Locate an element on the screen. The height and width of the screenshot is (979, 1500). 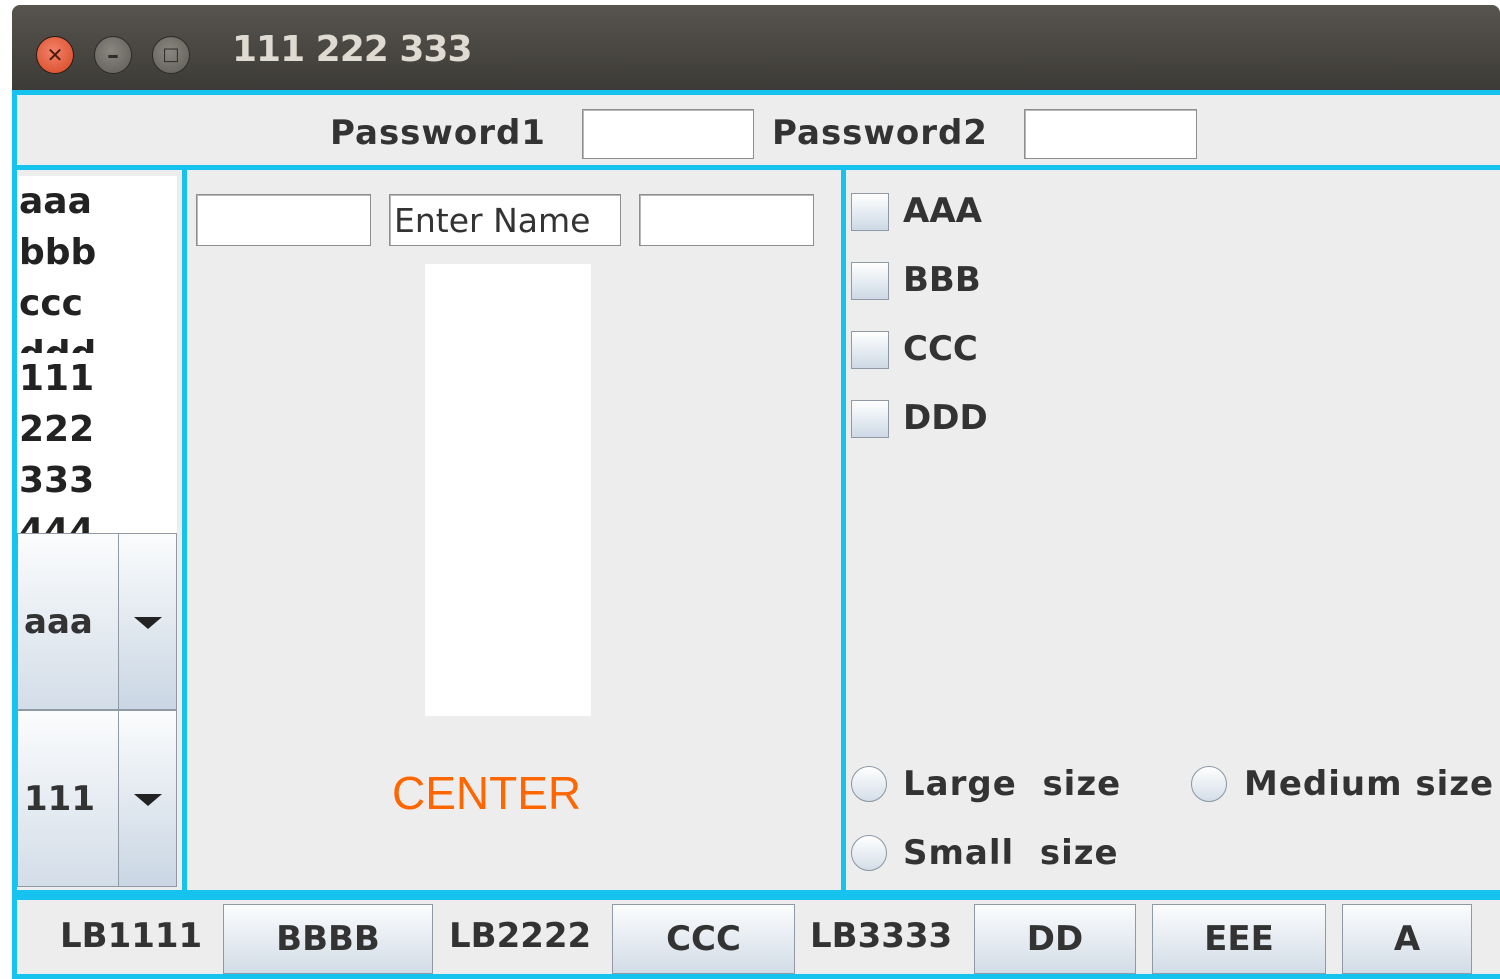
list-two-item: 111 is located at coordinates (97, 378).